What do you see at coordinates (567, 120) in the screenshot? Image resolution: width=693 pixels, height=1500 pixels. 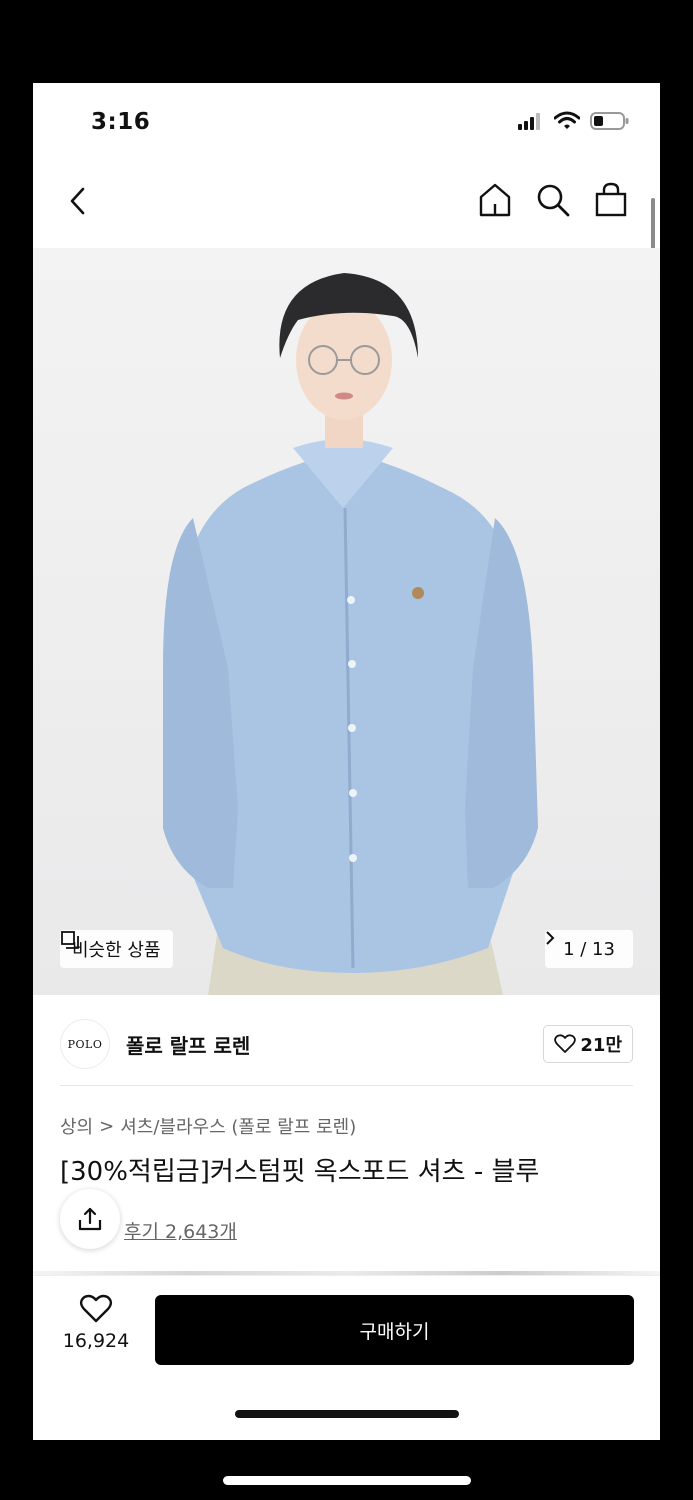 I see `wifi-icon` at bounding box center [567, 120].